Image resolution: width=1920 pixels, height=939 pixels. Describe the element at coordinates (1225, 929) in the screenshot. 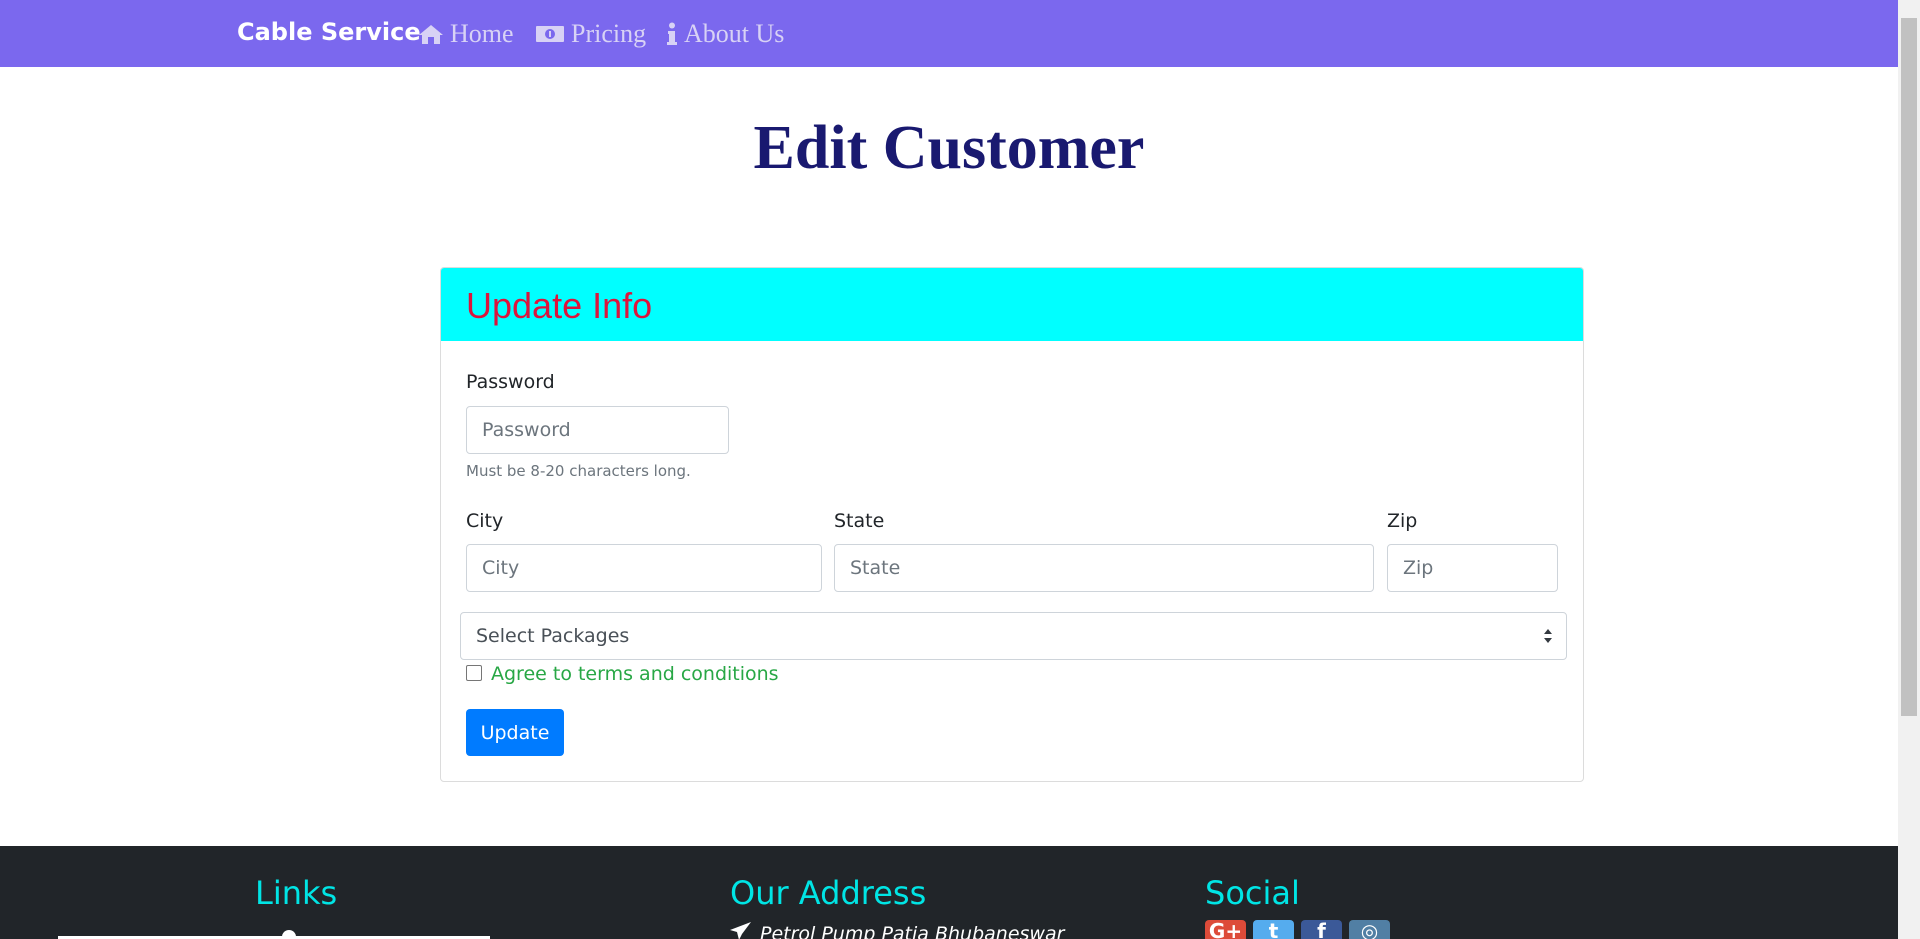

I see `google-plus-icon: G+` at that location.